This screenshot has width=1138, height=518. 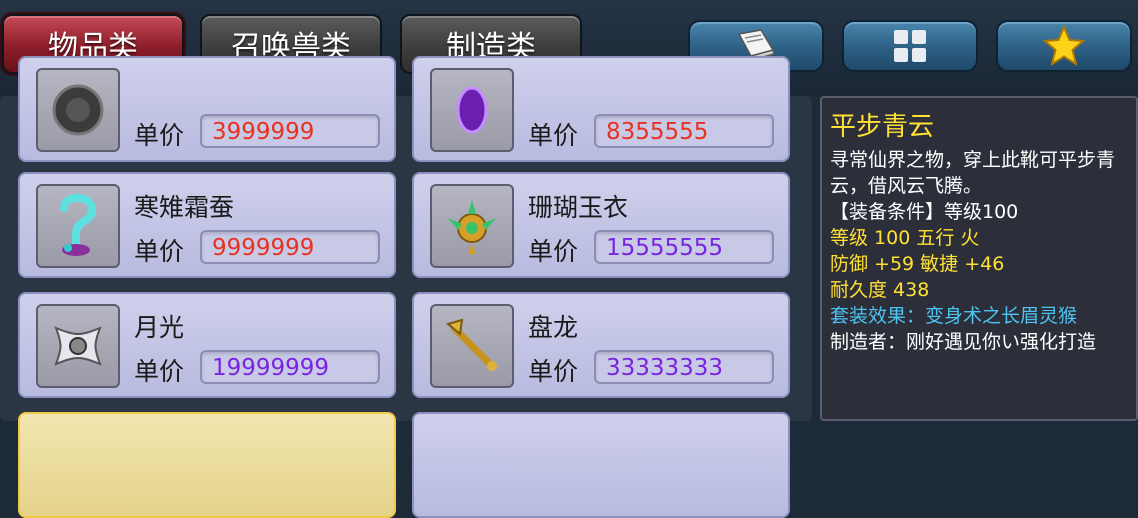 What do you see at coordinates (290, 247) in the screenshot?
I see `price-value: 9999999` at bounding box center [290, 247].